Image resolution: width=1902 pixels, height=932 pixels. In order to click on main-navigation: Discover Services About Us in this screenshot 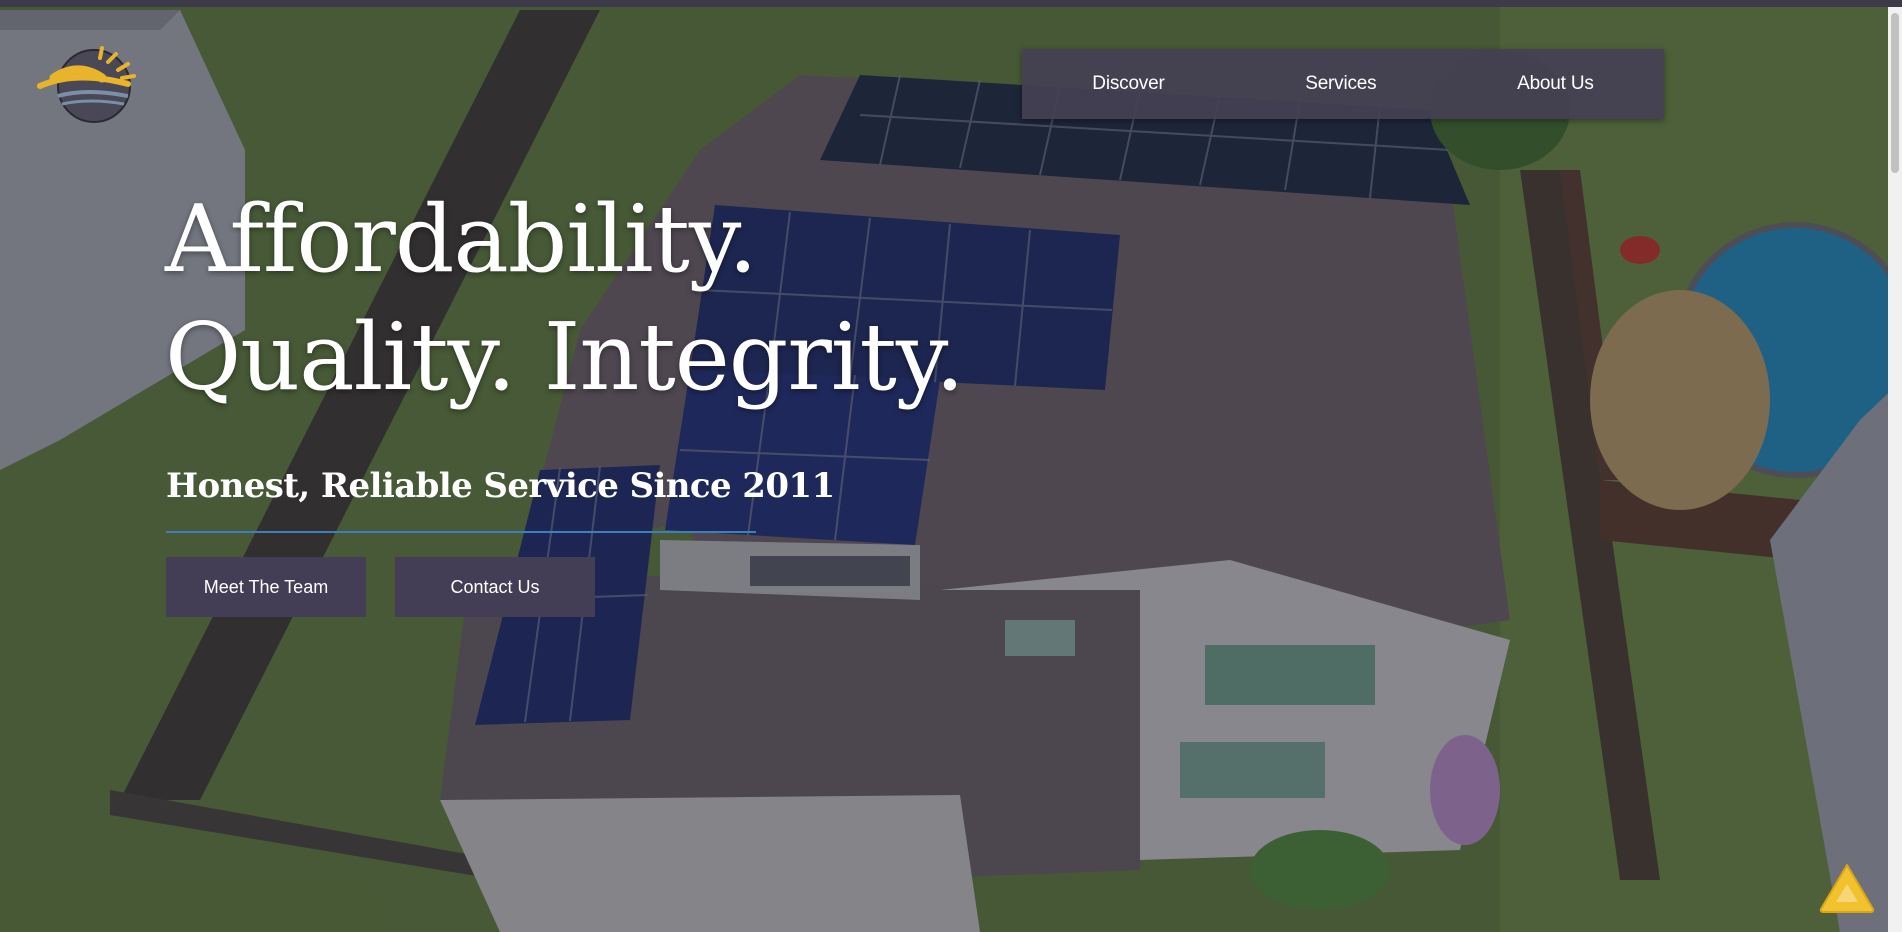, I will do `click(1343, 84)`.